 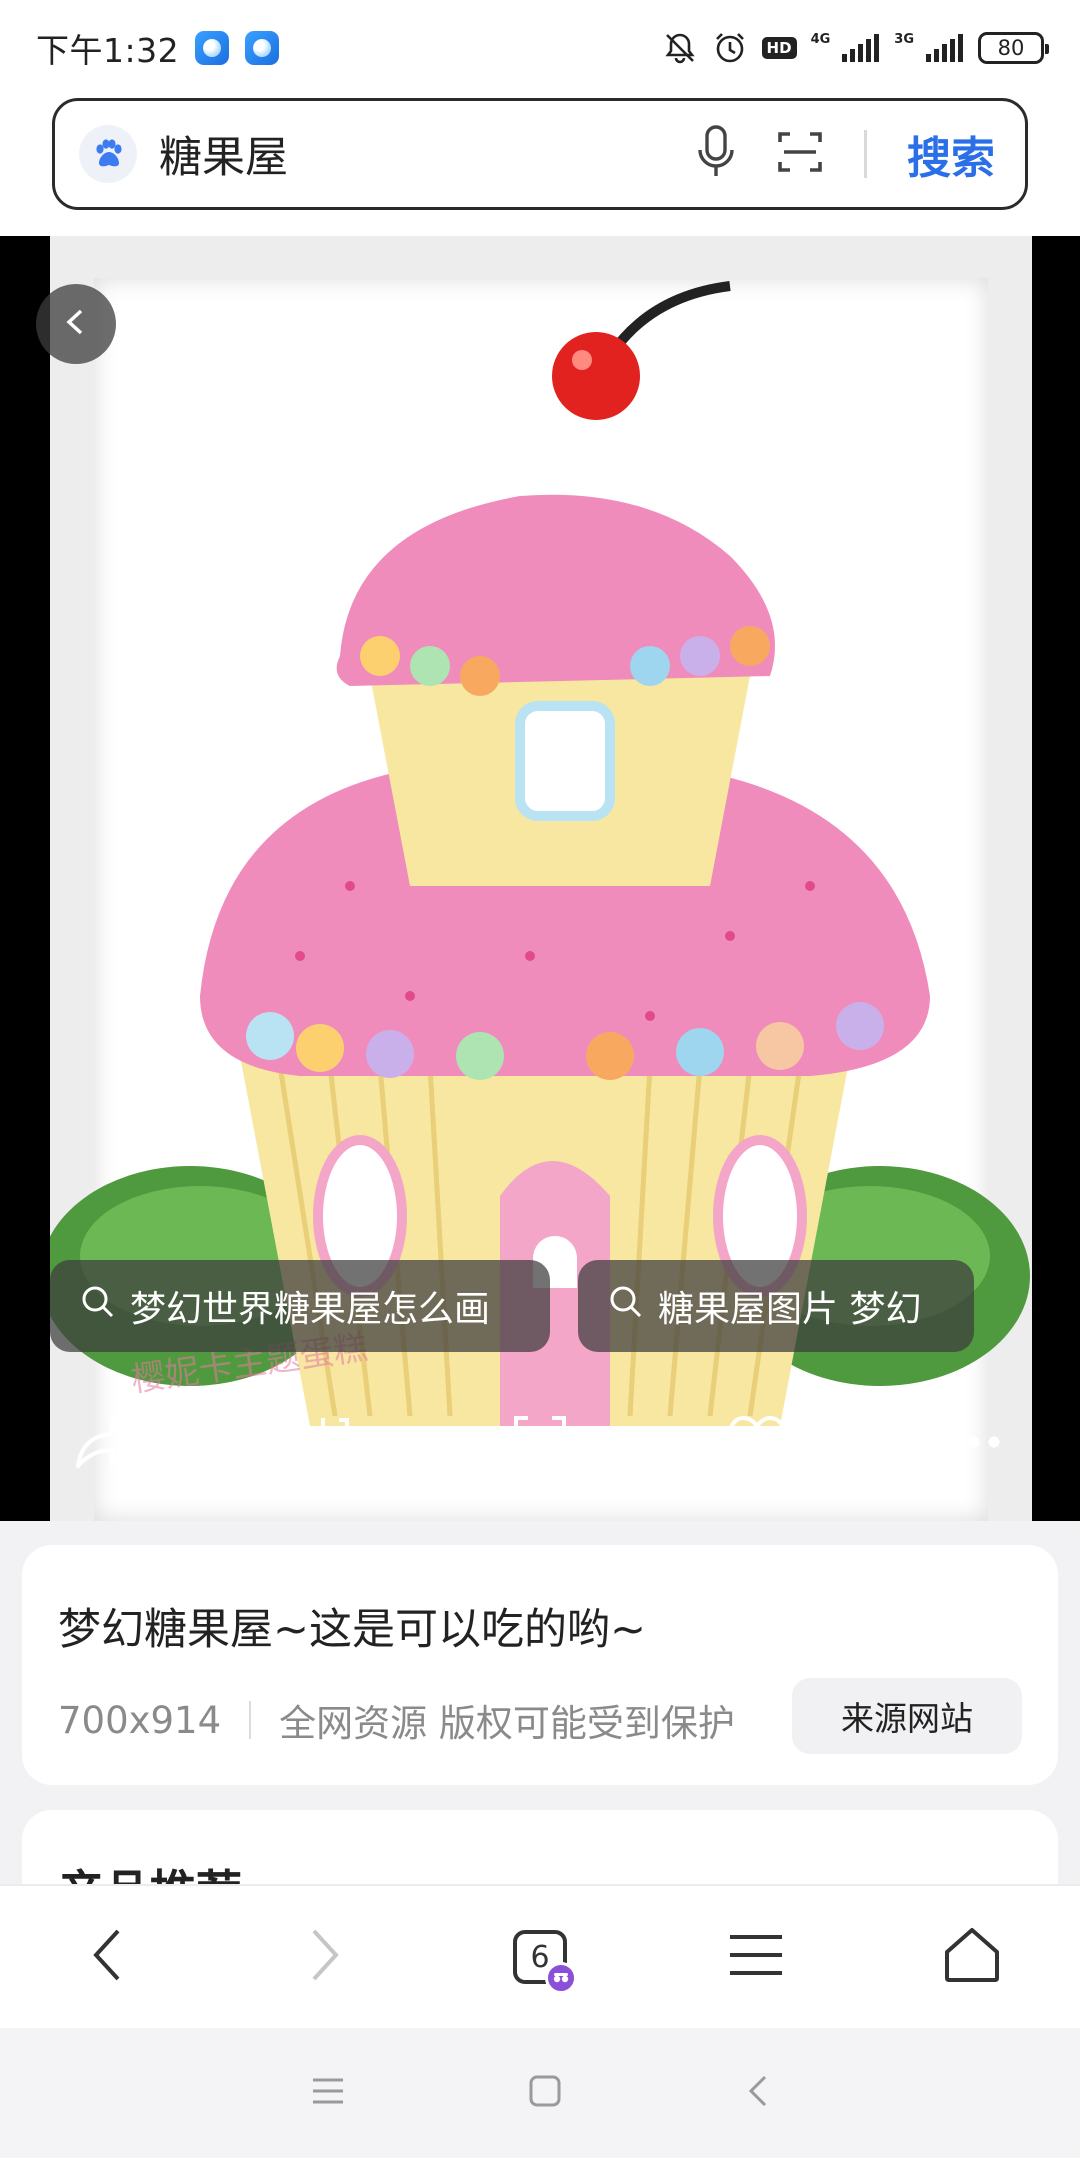 I want to click on status-left: 下午1:32, so click(x=158, y=48).